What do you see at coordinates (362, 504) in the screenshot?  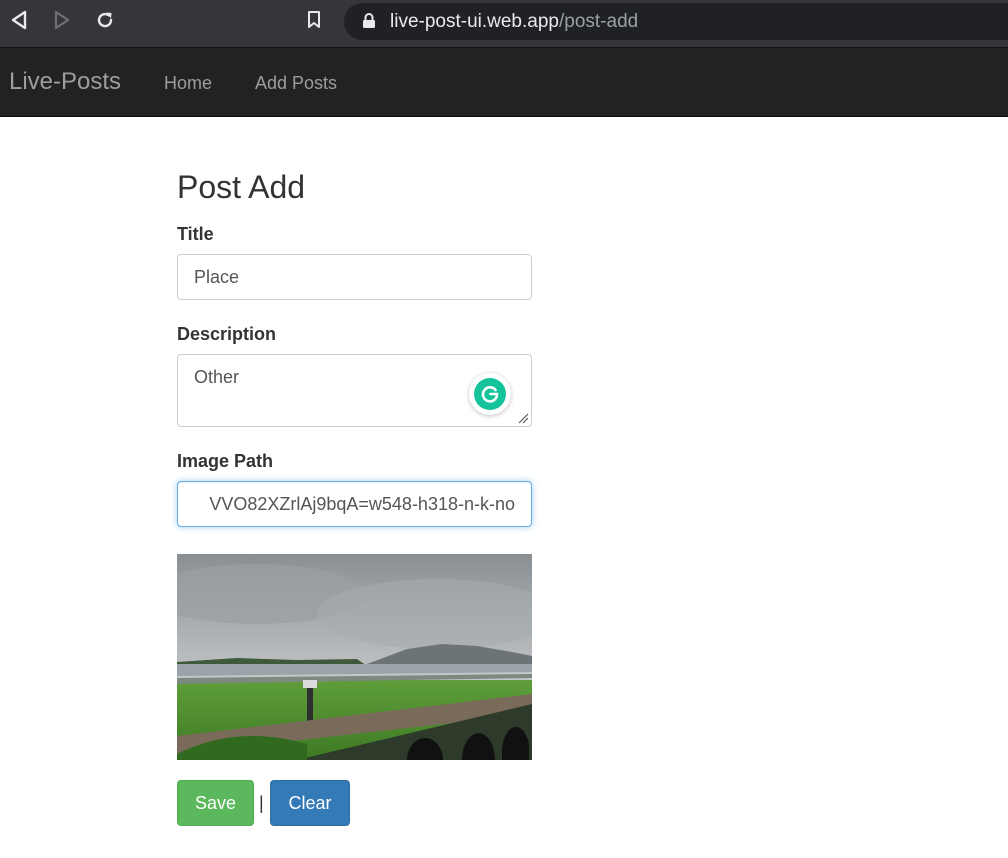 I see `image-path-value: VVO82XZrlAj9bqA=w548-h318-n-k-no` at bounding box center [362, 504].